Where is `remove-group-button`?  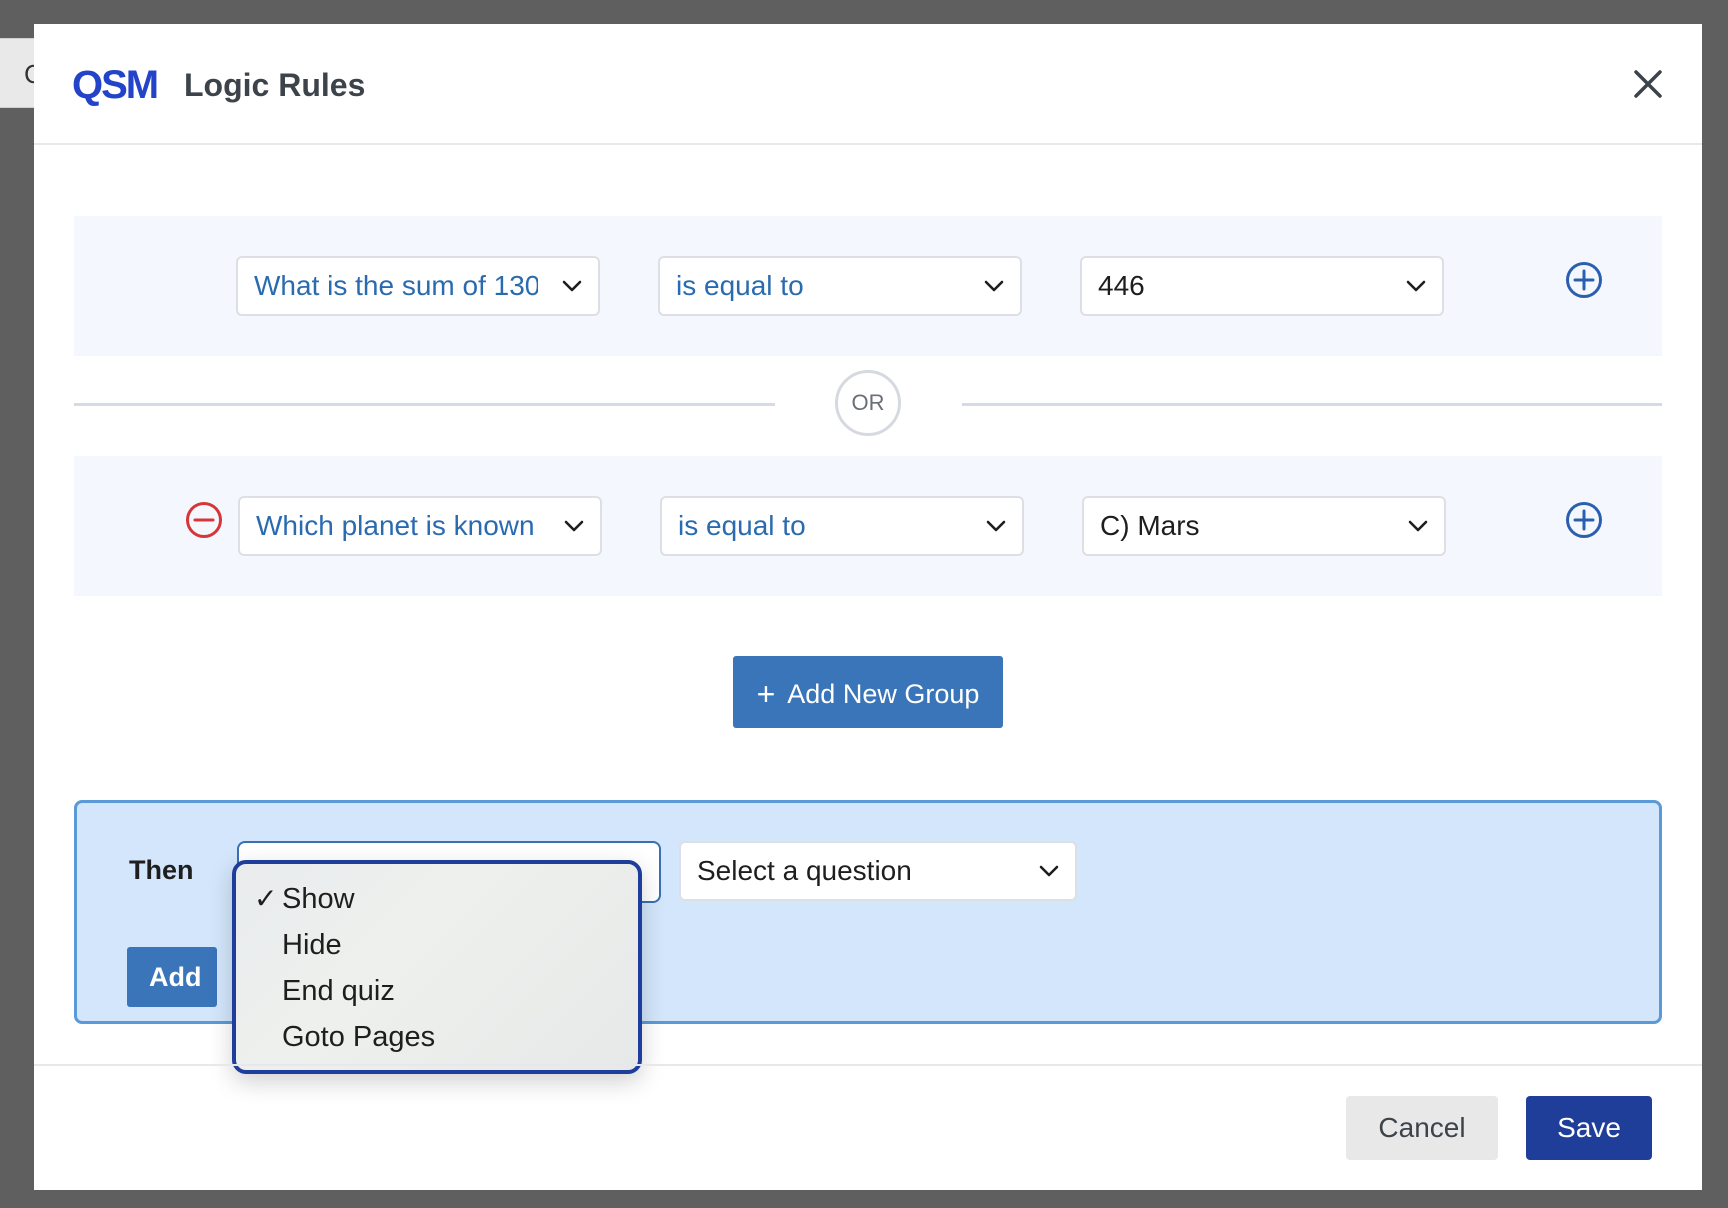
remove-group-button is located at coordinates (204, 520).